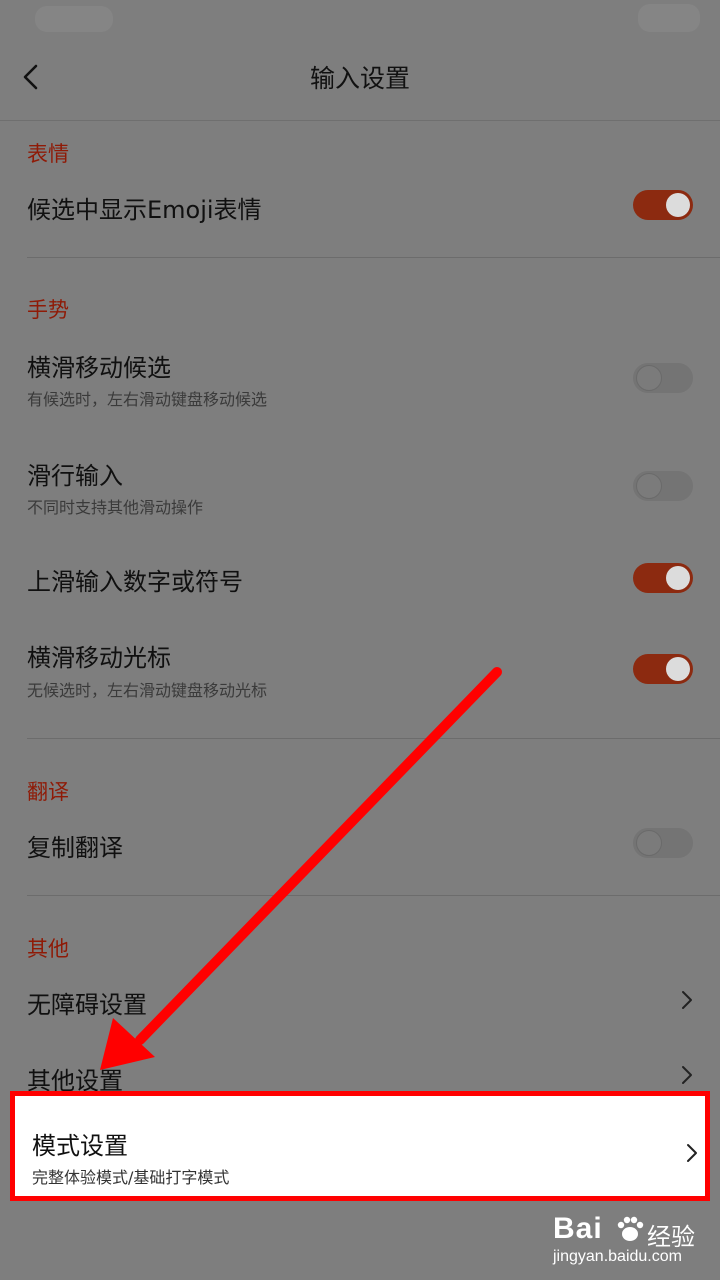  I want to click on setting-label-copy-translate: 复制翻译, so click(75, 848).